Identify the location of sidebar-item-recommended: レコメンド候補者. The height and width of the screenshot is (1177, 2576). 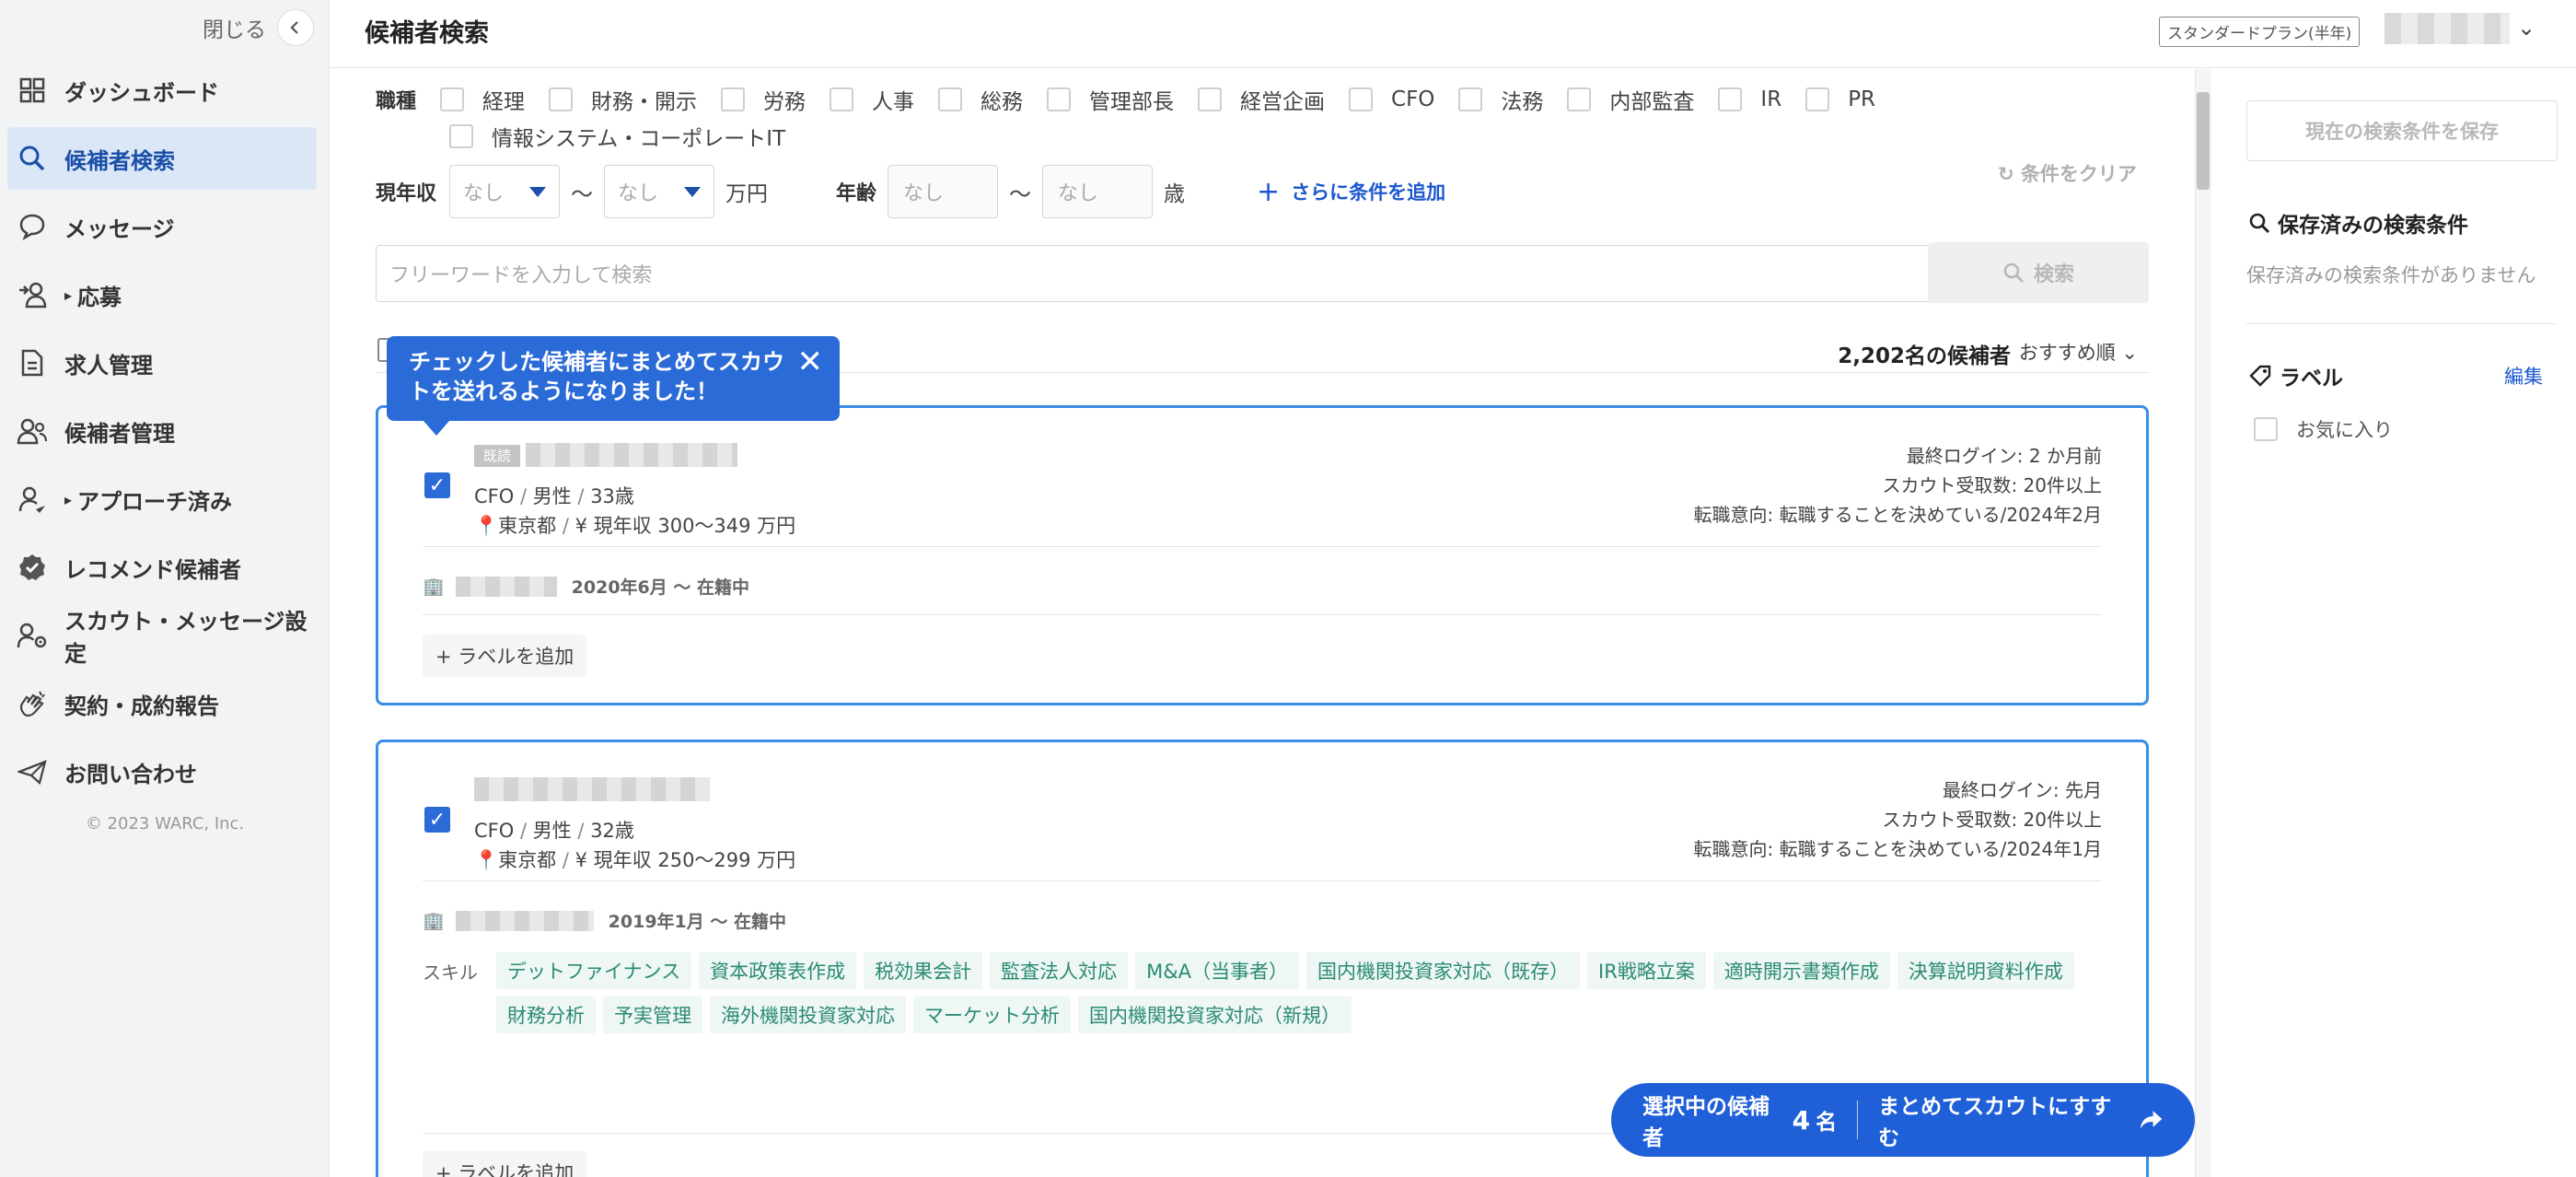
(162, 567).